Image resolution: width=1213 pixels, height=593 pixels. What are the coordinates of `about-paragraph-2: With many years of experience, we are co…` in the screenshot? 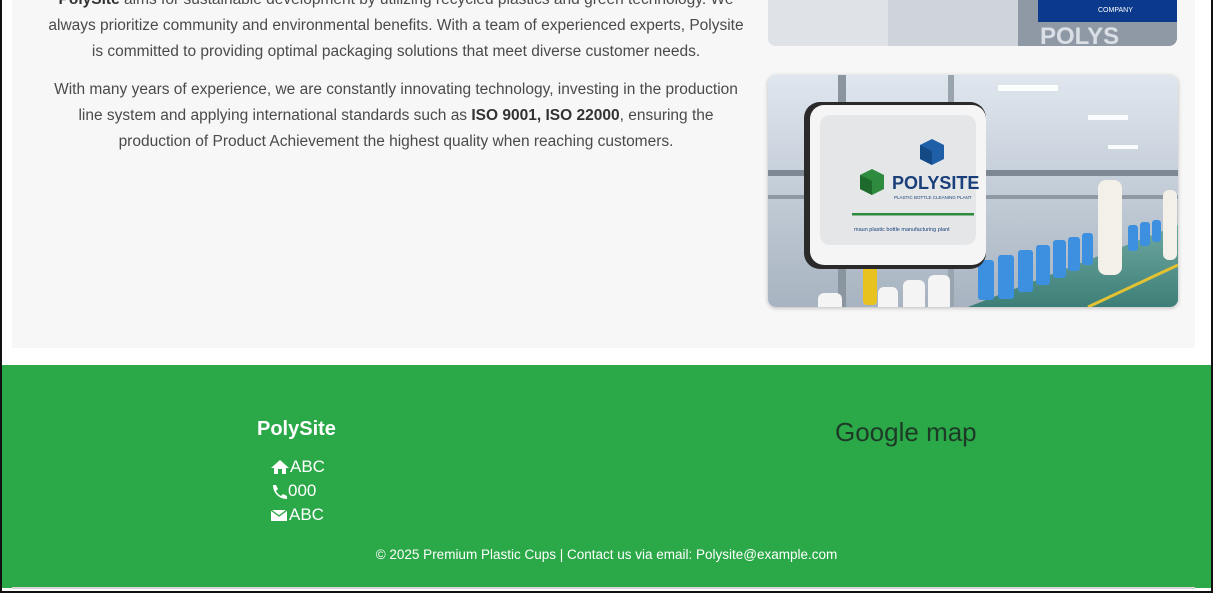 It's located at (396, 116).